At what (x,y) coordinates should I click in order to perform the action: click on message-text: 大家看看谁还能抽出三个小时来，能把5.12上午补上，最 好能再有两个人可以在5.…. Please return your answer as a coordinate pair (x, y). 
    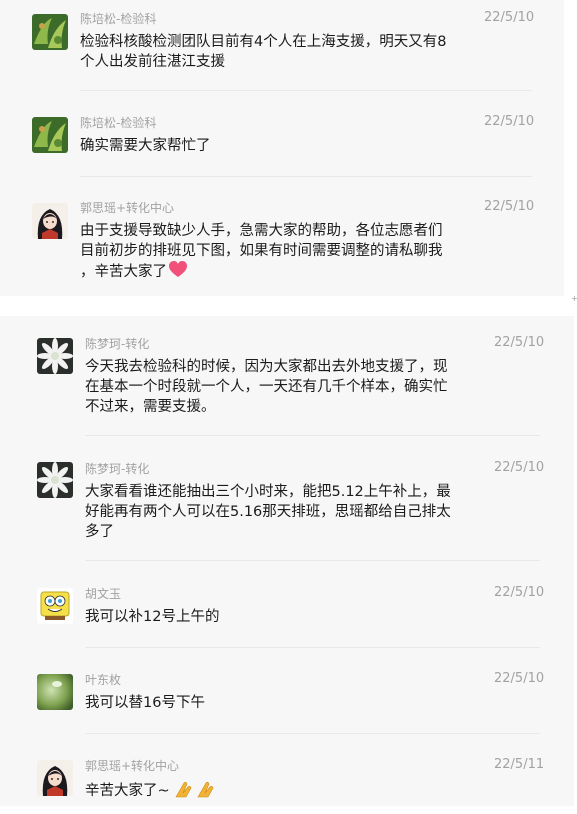
    Looking at the image, I should click on (268, 512).